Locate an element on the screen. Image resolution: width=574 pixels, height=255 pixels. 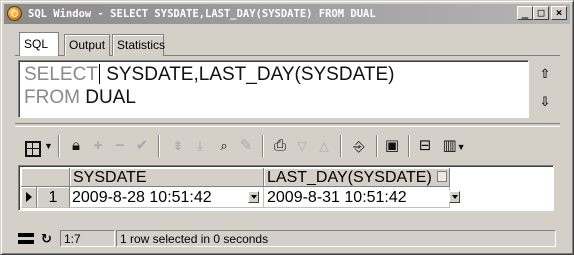
grid-corner is located at coordinates (45, 177).